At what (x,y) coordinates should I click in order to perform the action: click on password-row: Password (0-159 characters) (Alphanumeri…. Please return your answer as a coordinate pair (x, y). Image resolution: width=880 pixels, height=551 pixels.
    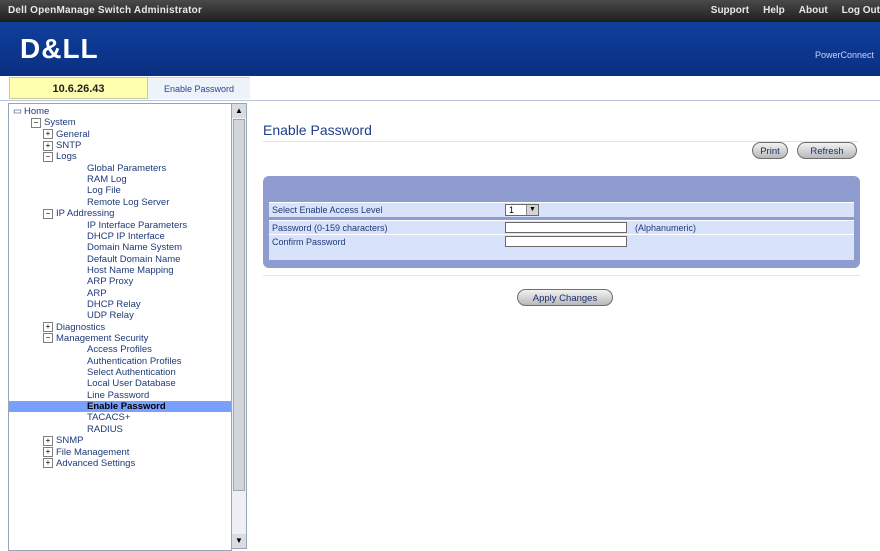
    Looking at the image, I should click on (561, 227).